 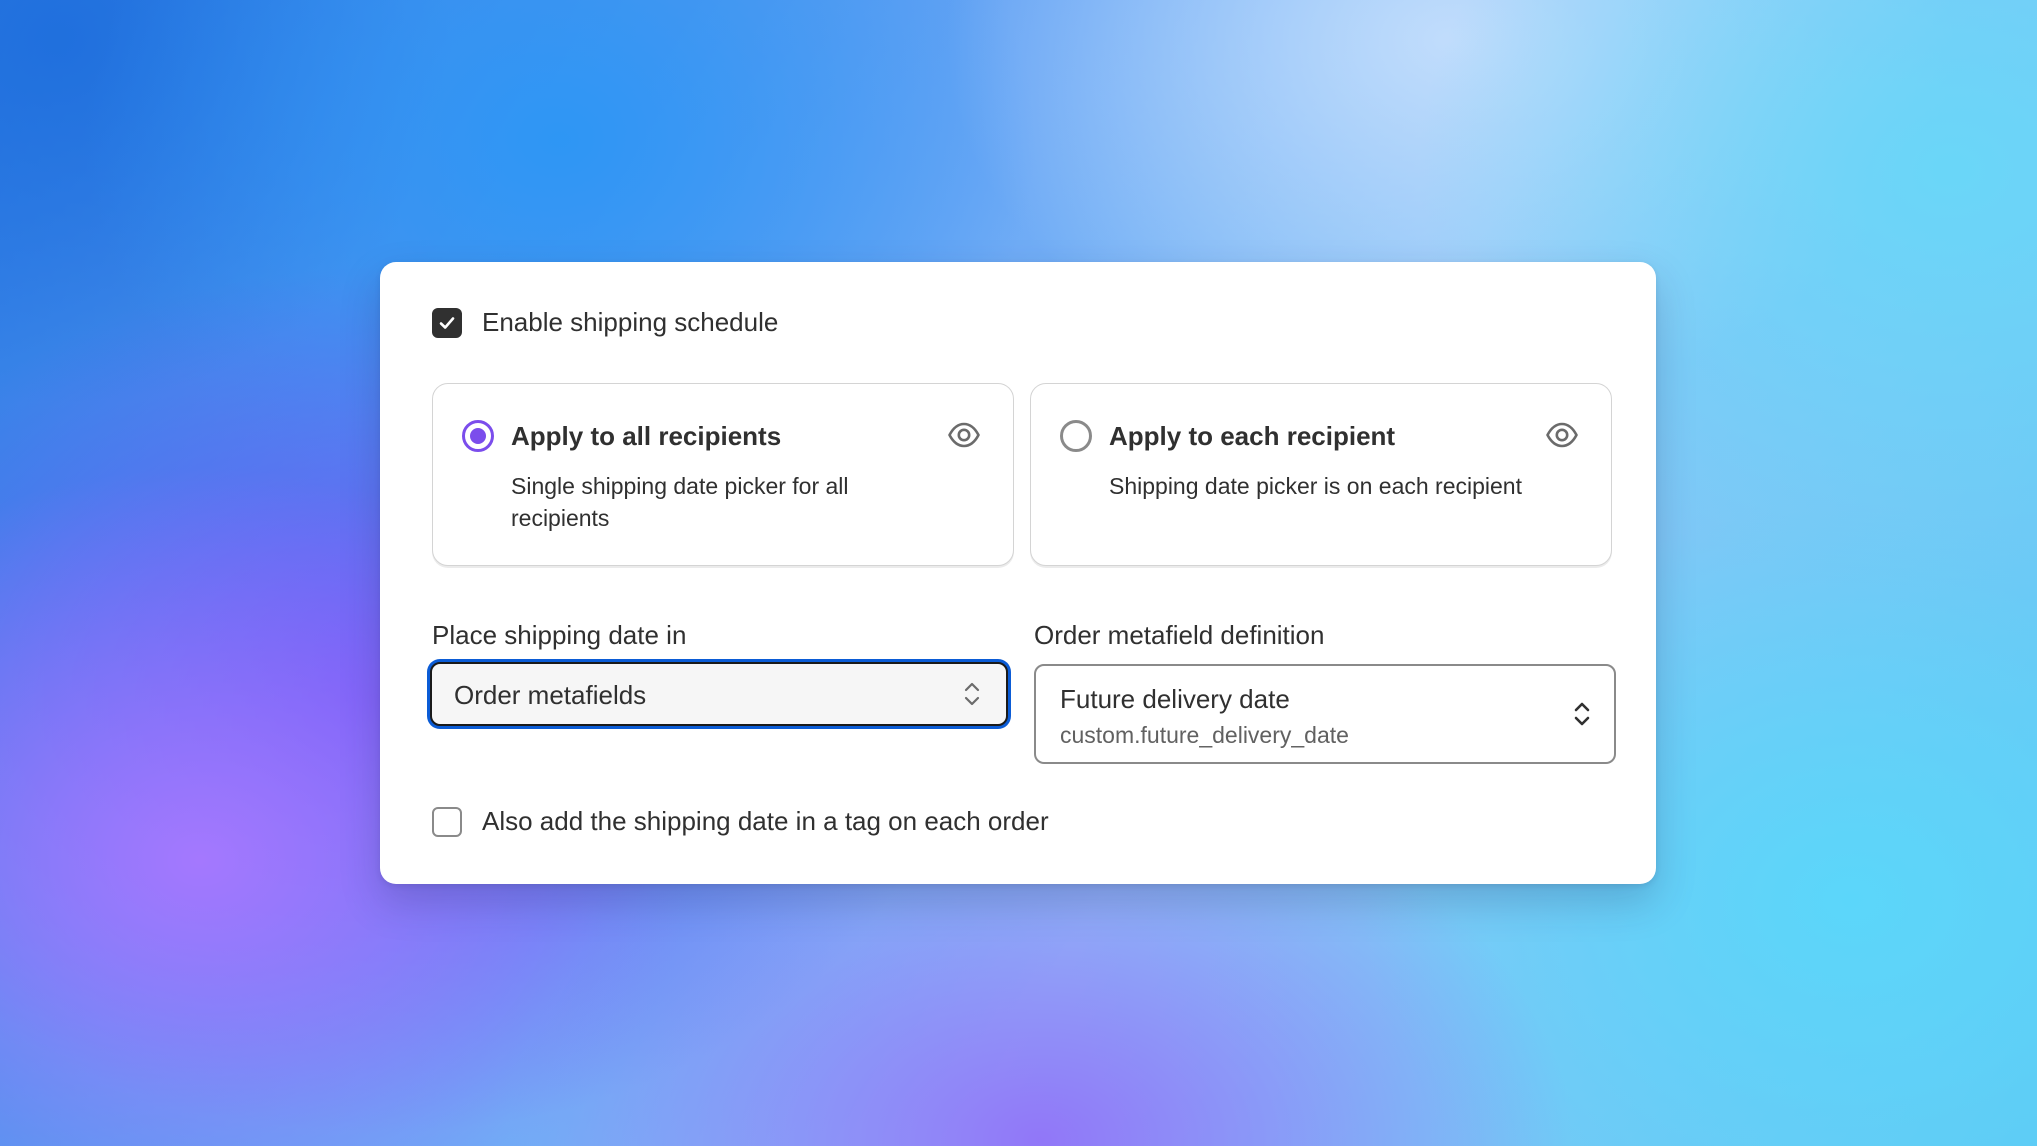 What do you see at coordinates (447, 821) in the screenshot?
I see `add-tag-checkbox` at bounding box center [447, 821].